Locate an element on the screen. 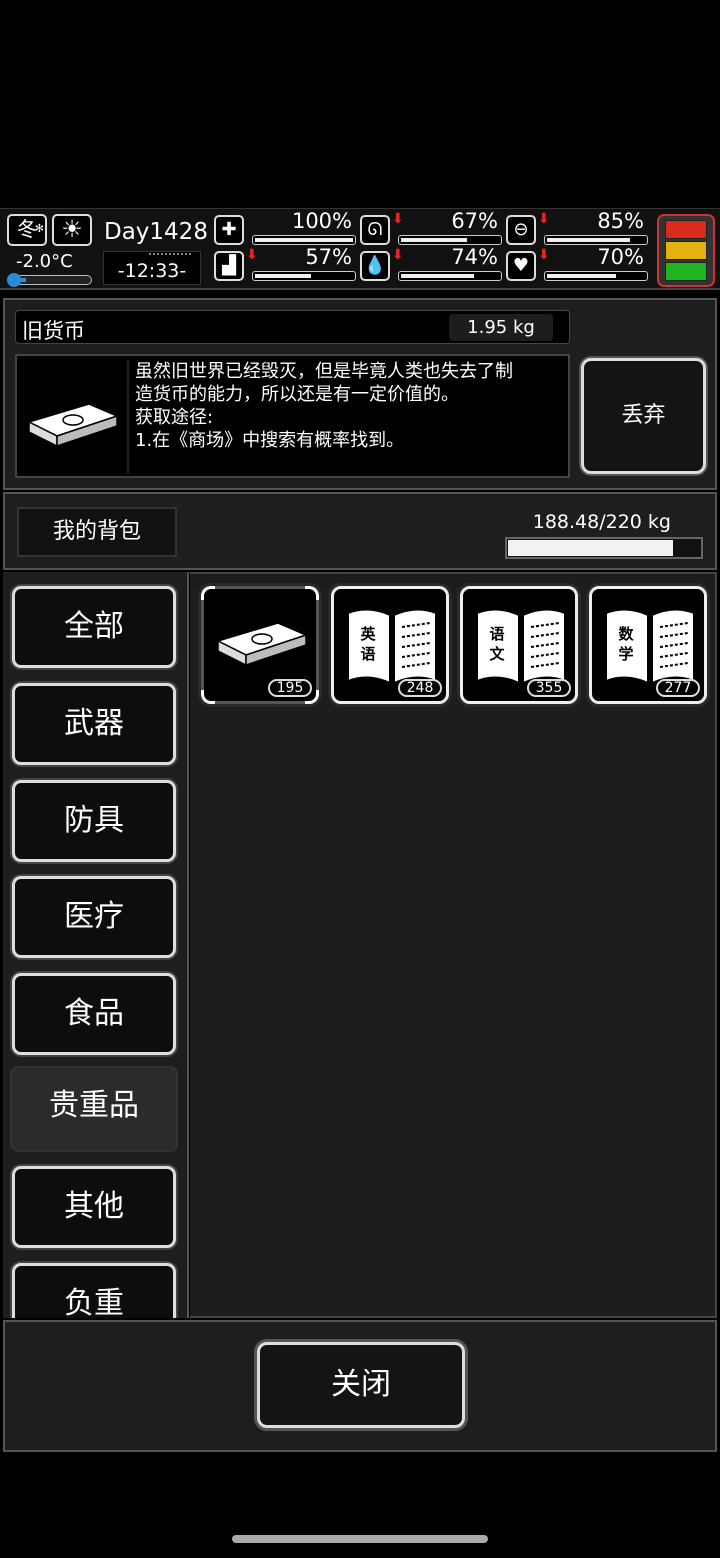 The image size is (720, 1558). category-load: 负重 is located at coordinates (94, 1290).